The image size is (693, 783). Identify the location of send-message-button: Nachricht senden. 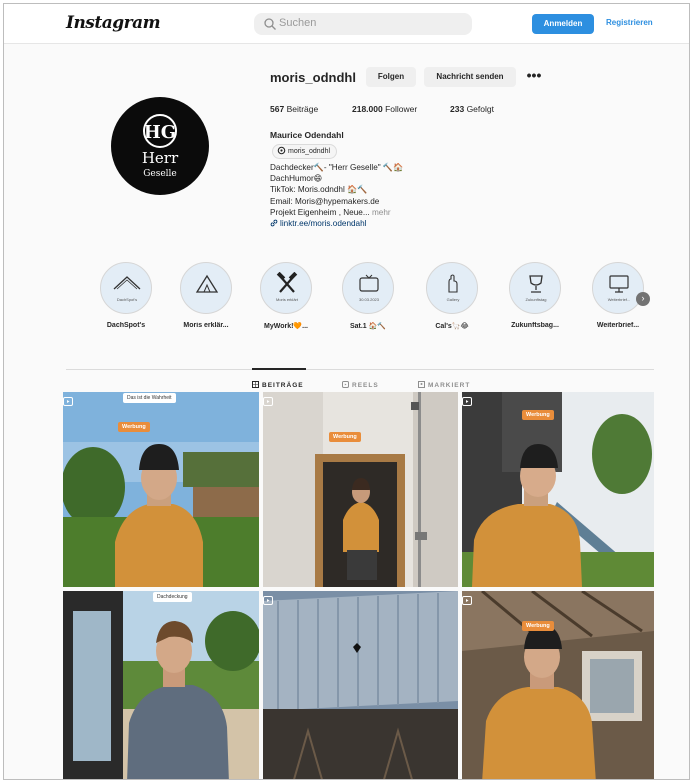
(470, 77).